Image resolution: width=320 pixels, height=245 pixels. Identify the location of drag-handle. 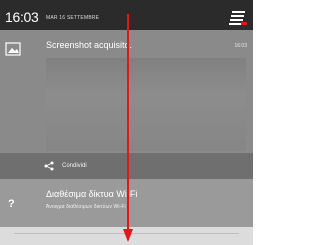
(126, 233).